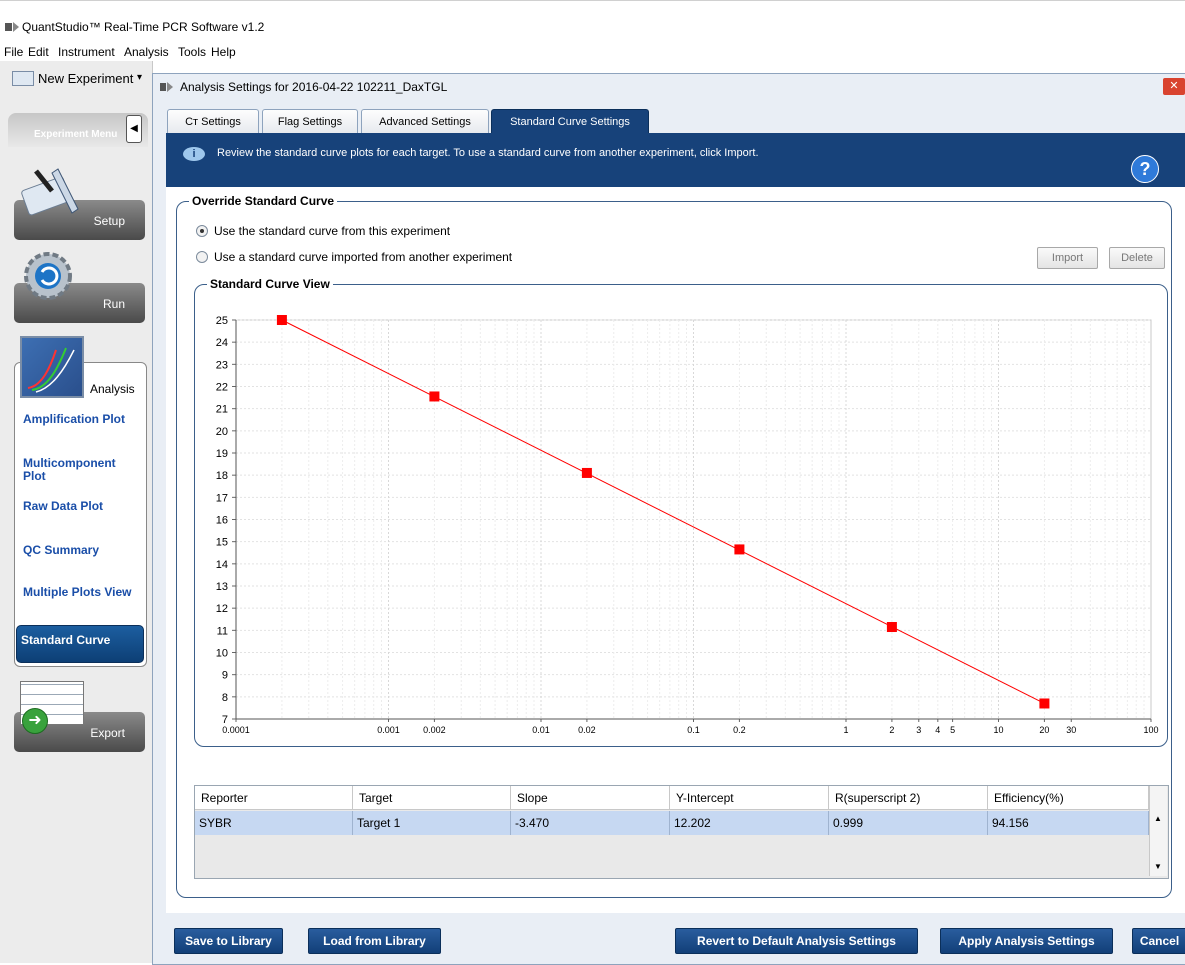 This screenshot has height=965, width=1185. I want to click on y-tick-label: 12, so click(222, 609).